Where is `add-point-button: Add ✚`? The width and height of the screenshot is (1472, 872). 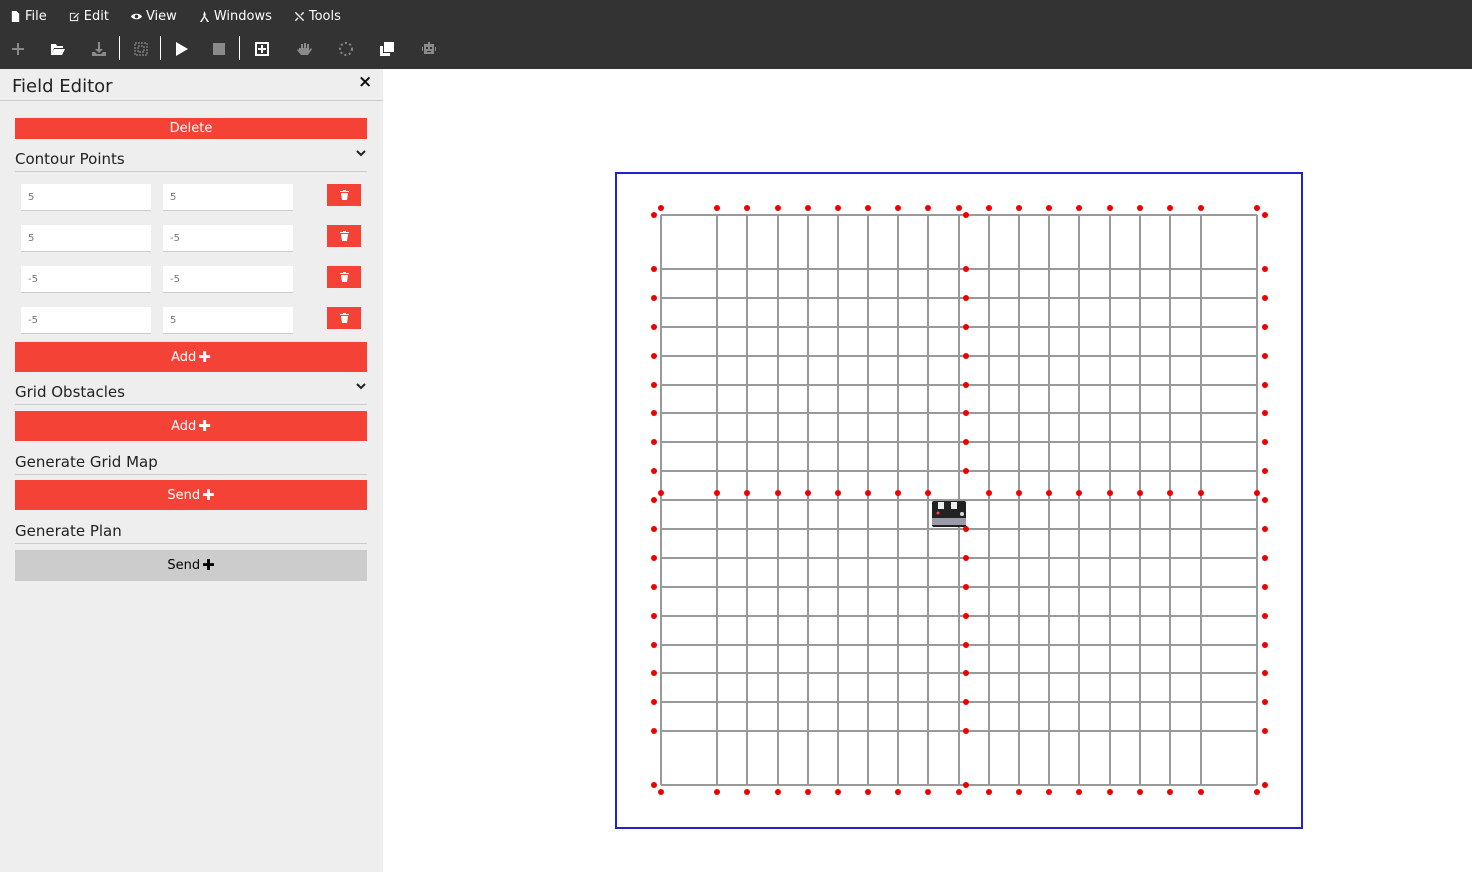 add-point-button: Add ✚ is located at coordinates (191, 357).